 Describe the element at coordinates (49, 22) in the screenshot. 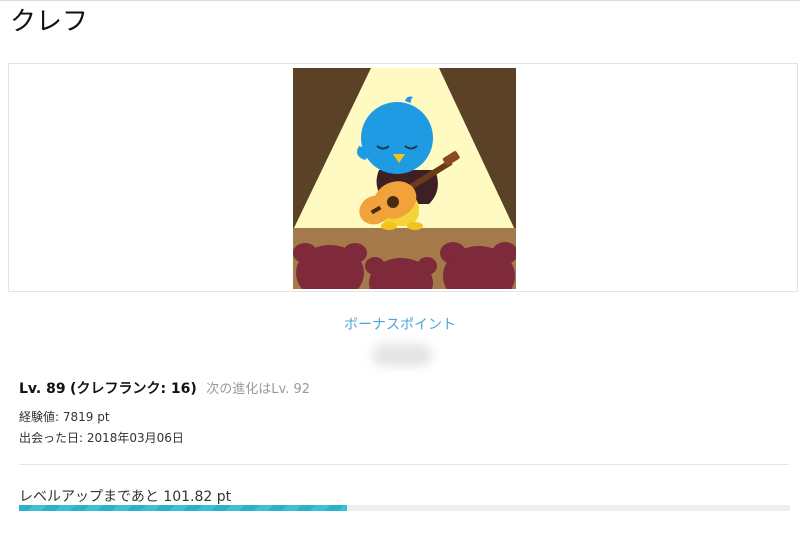

I see `page-title: クレフ` at that location.